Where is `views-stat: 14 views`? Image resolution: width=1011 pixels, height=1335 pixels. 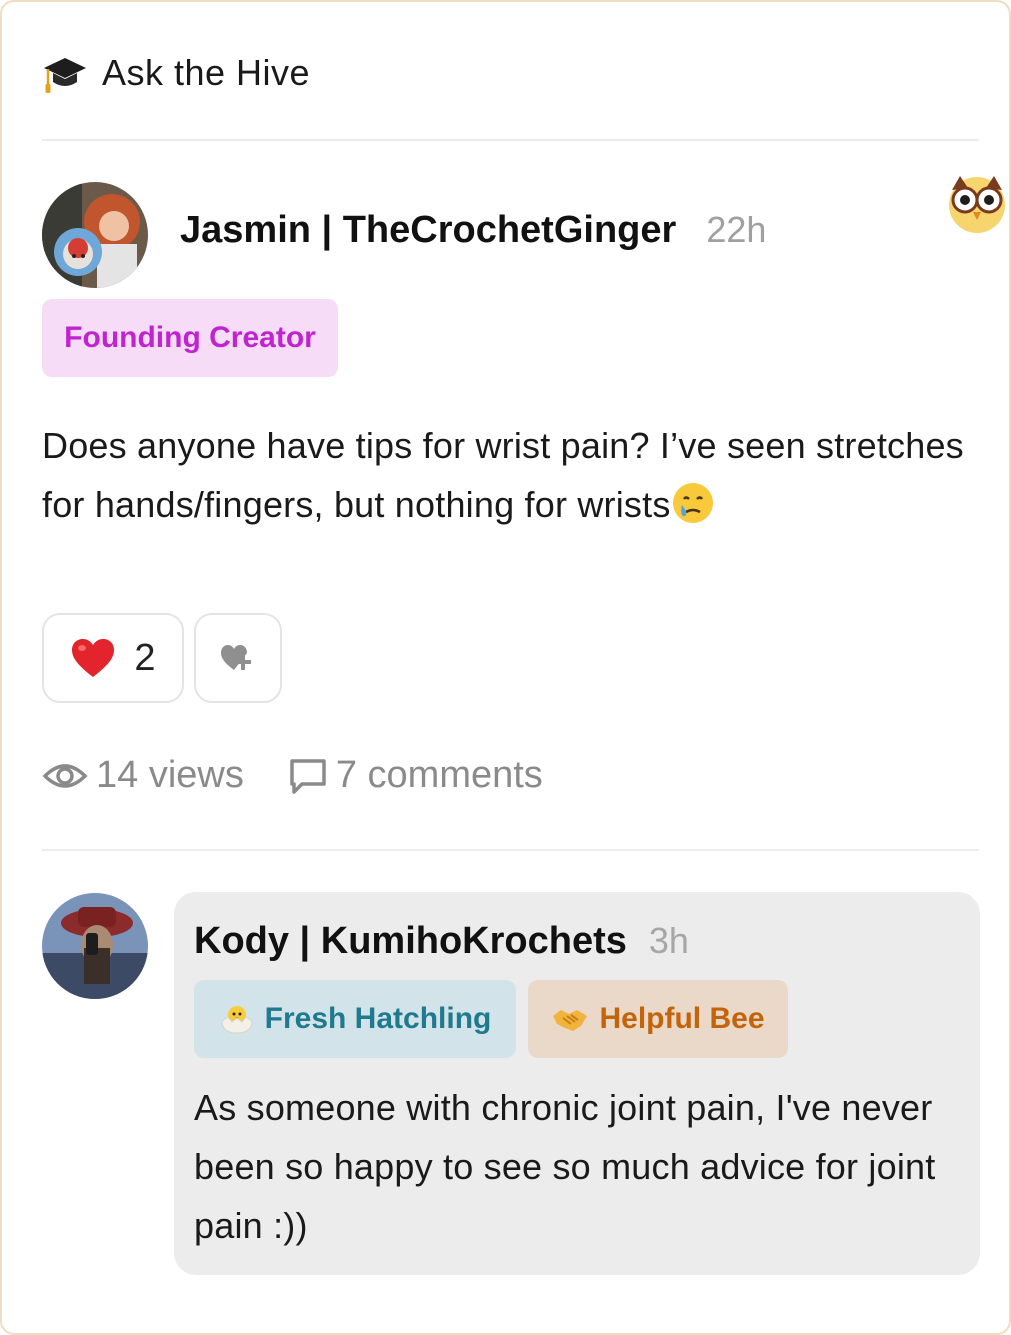
views-stat: 14 views is located at coordinates (143, 775).